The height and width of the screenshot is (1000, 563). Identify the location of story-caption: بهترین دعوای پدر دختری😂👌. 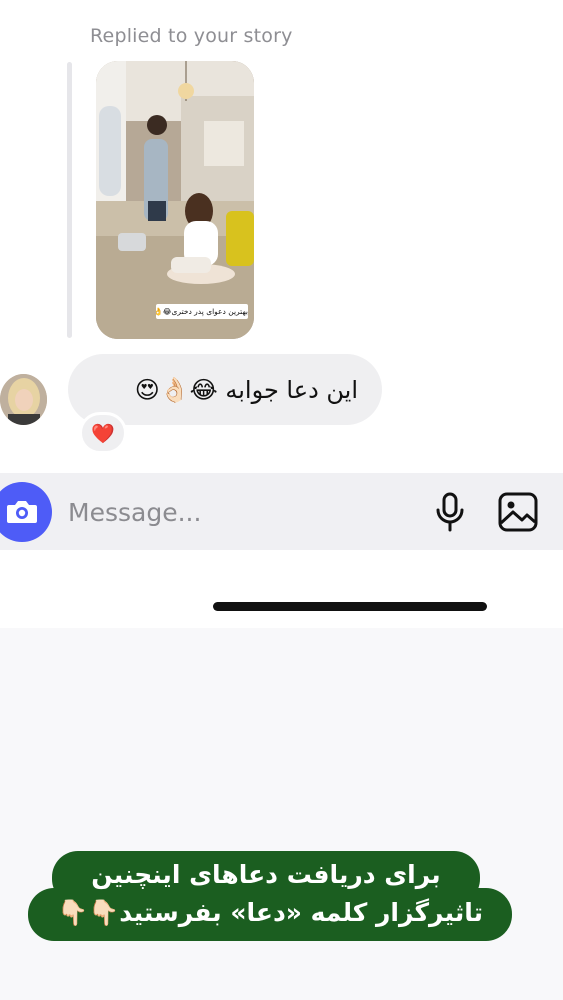
(202, 311).